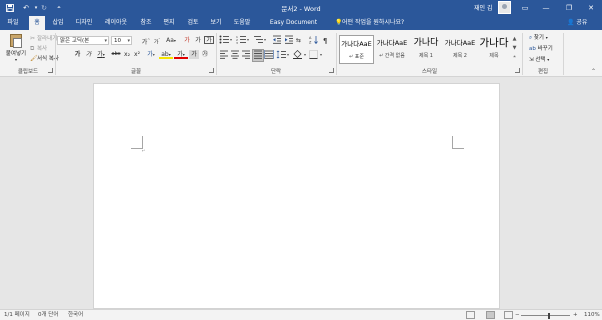 This screenshot has height=320, width=602. I want to click on style-sample: 가나다, so click(426, 43).